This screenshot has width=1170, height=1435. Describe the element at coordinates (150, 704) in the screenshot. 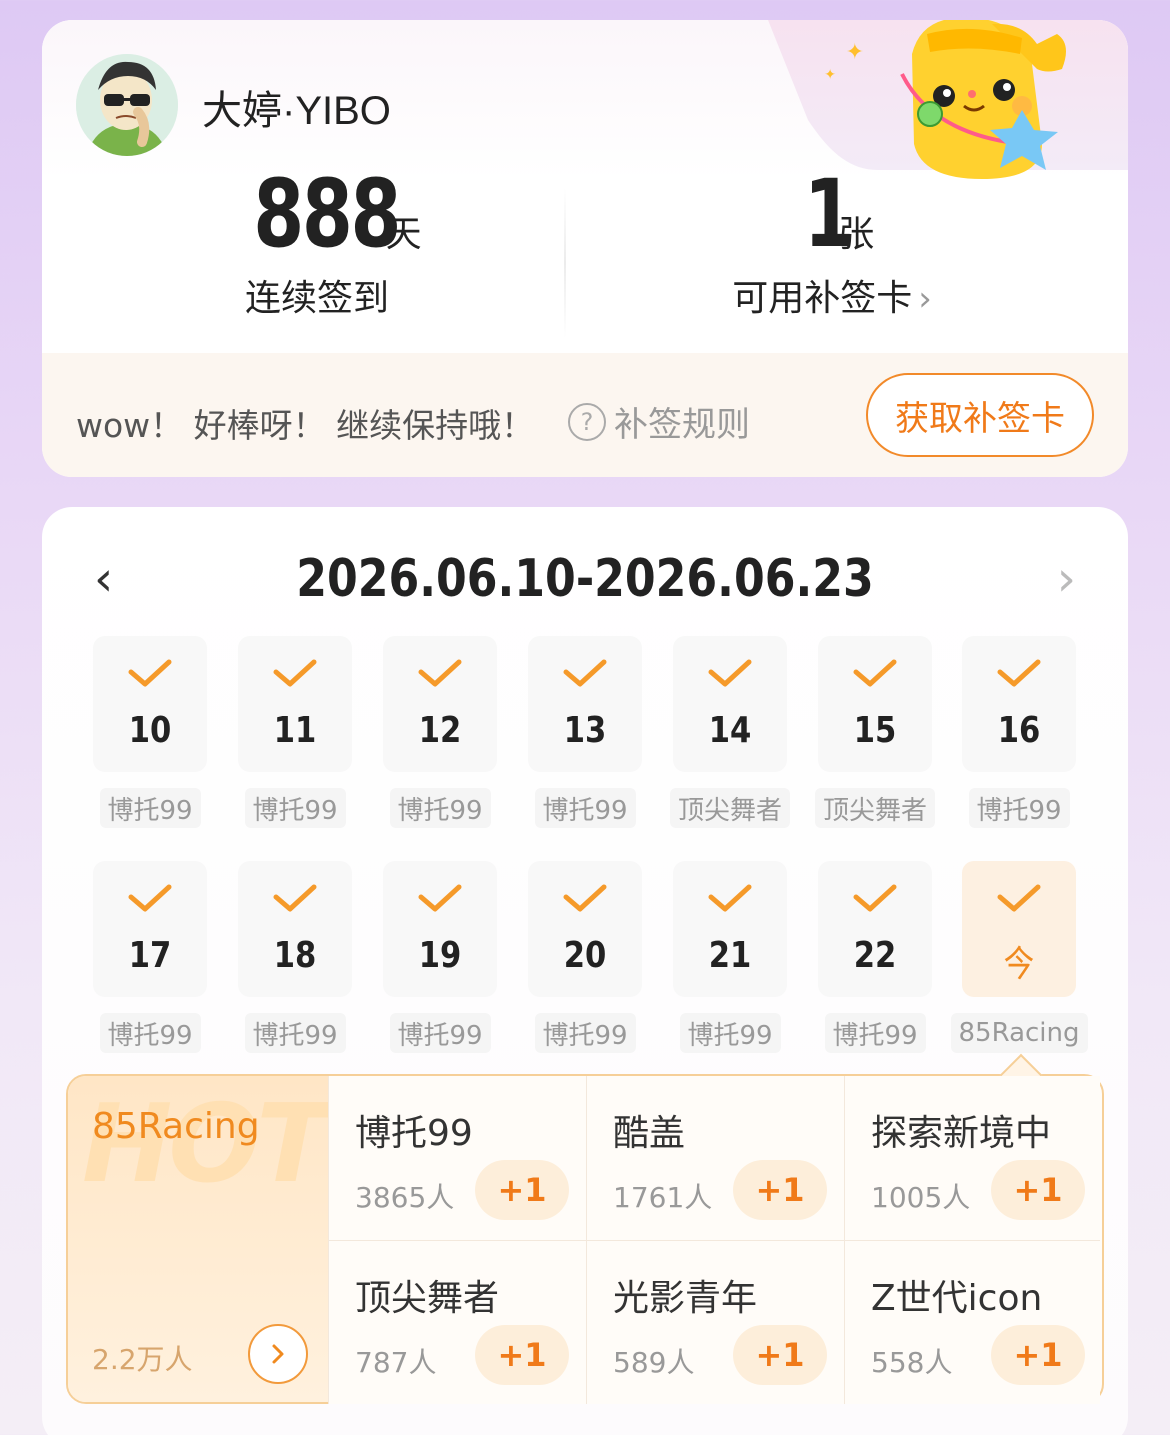

I see `day-tile: 10` at that location.